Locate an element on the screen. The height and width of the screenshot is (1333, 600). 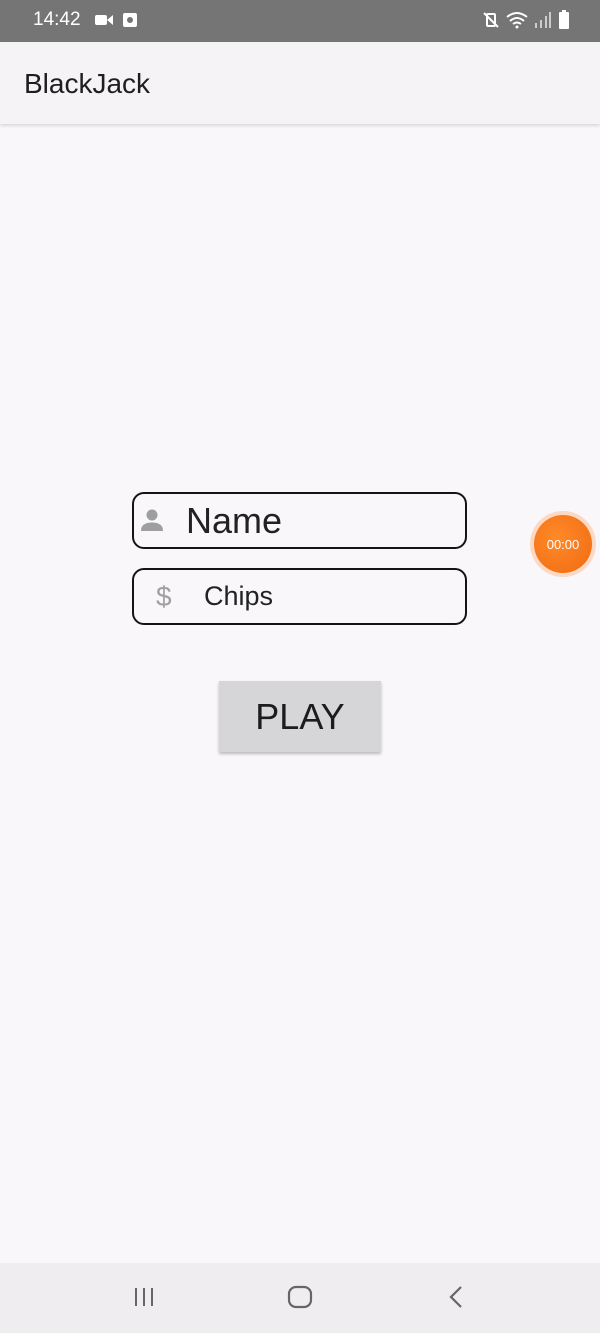
wifi-icon is located at coordinates (517, 22).